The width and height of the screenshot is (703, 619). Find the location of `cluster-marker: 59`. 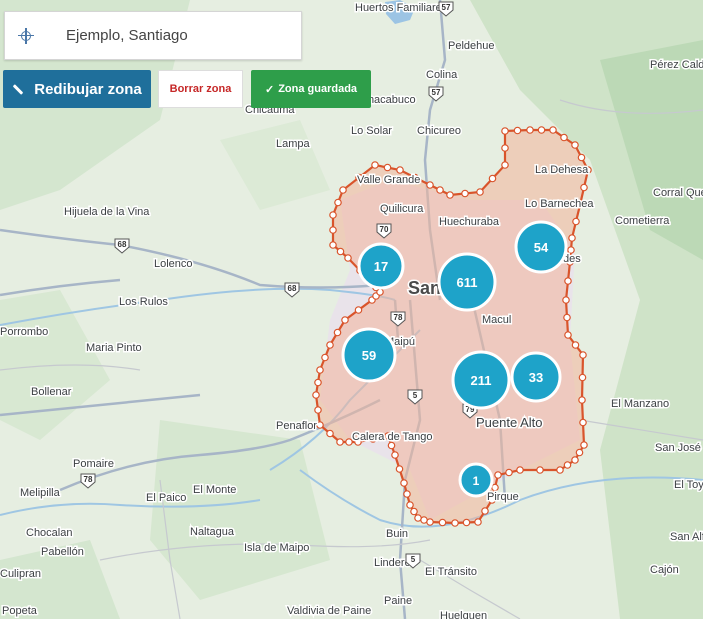

cluster-marker: 59 is located at coordinates (369, 355).